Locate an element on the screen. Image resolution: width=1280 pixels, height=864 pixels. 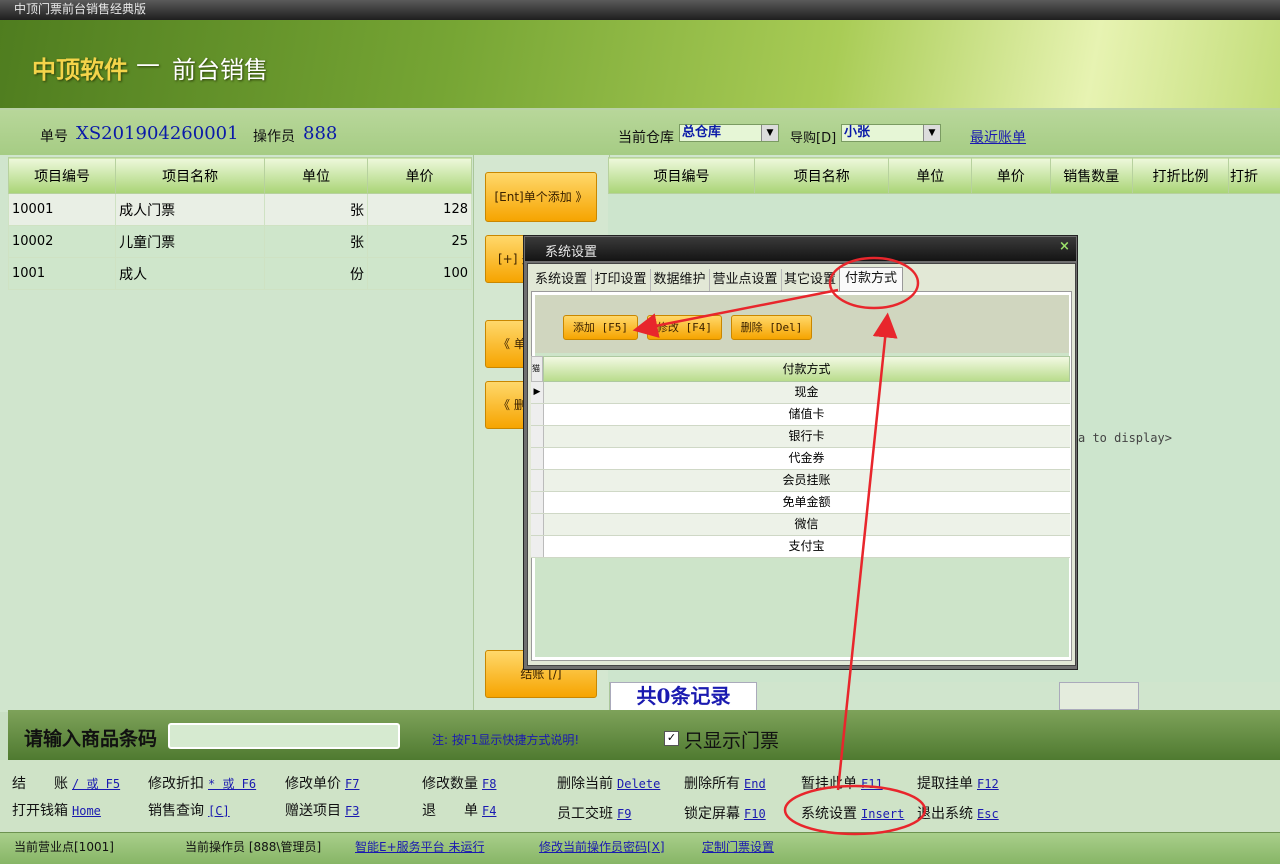
column-header: 打折 is located at coordinates (1254, 176).